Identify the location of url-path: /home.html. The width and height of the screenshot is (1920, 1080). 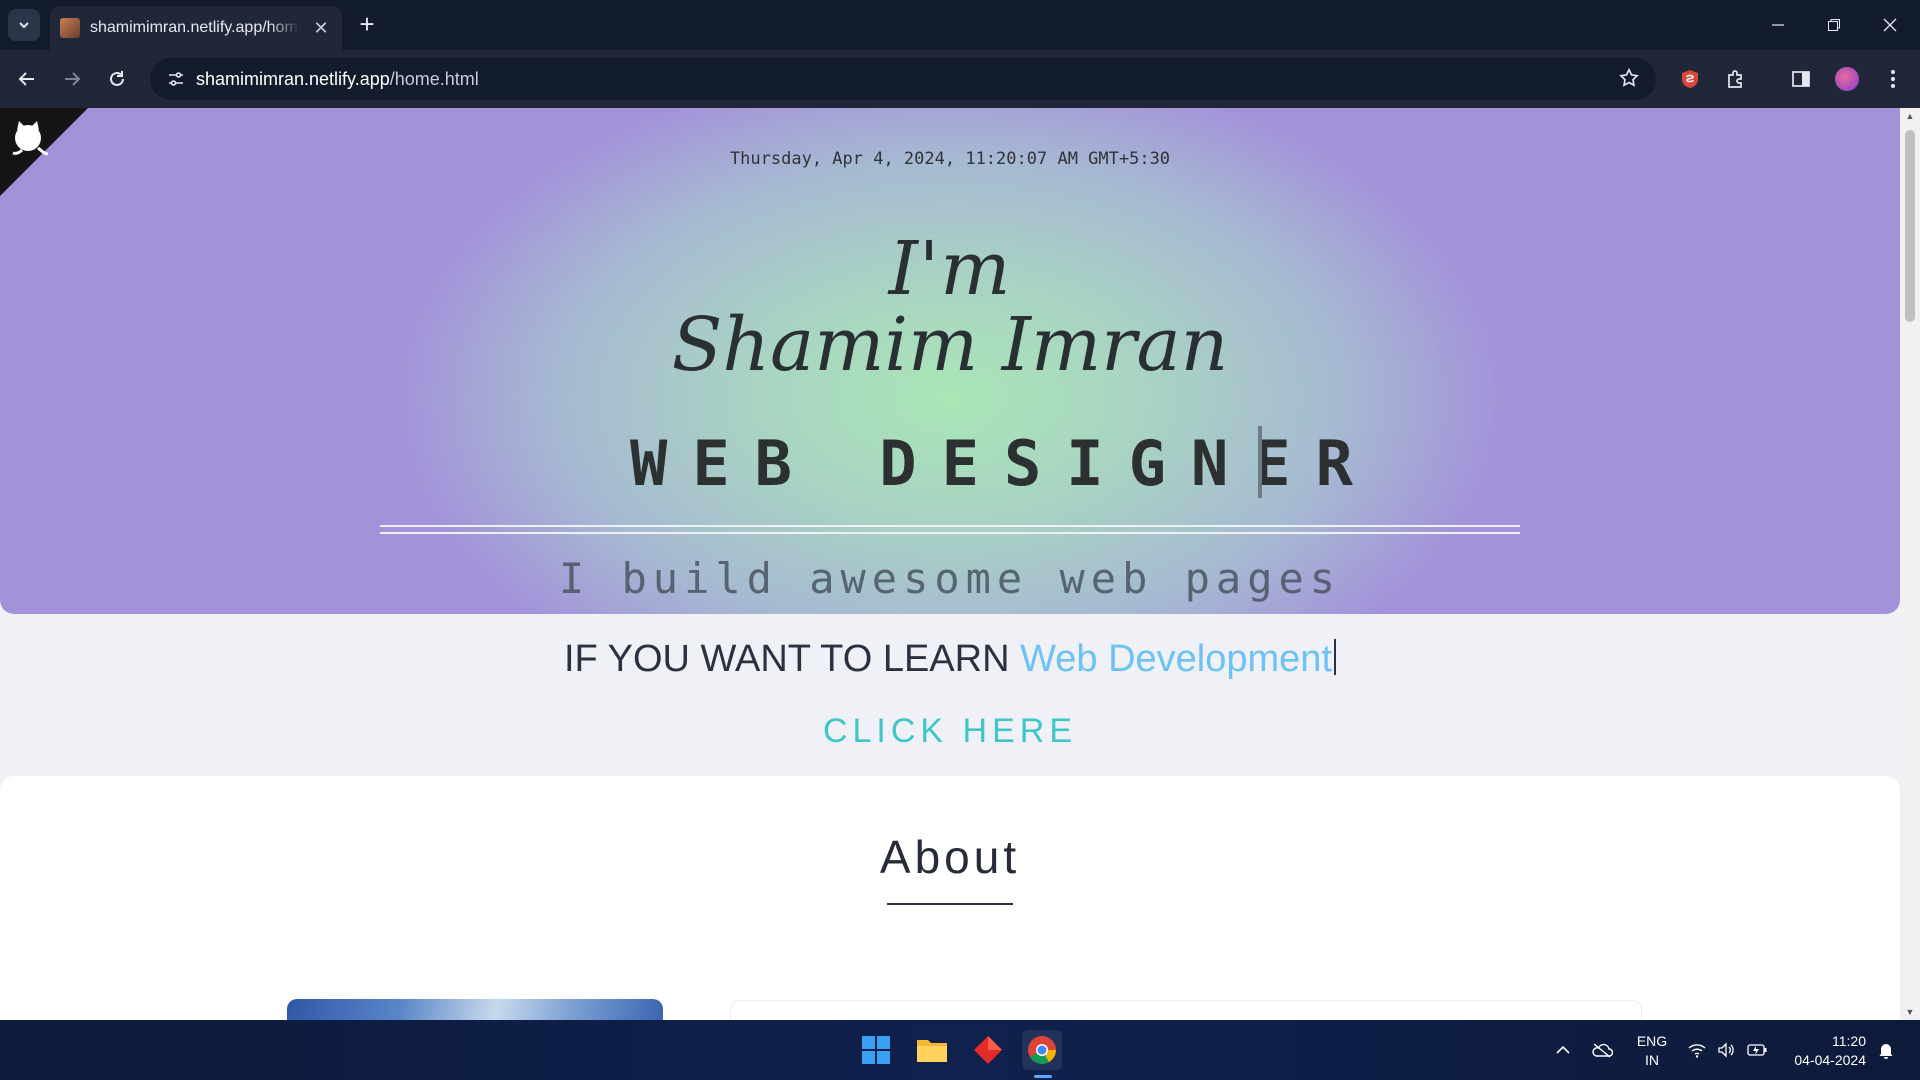
(434, 79).